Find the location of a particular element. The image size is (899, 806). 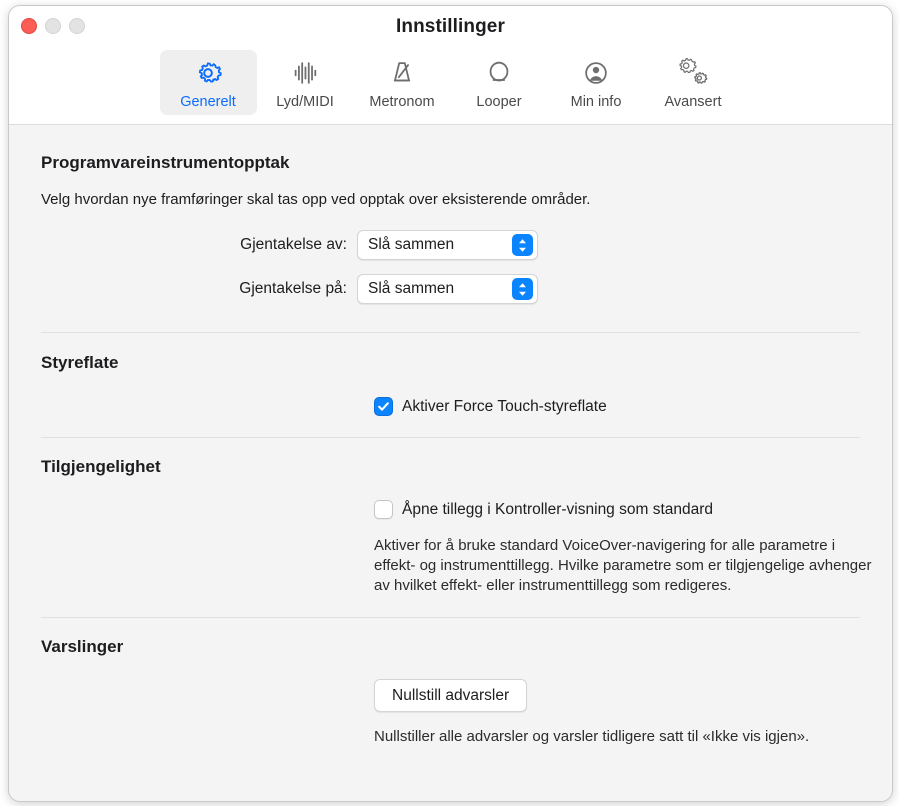

controller-view-checkbox is located at coordinates (383, 509).